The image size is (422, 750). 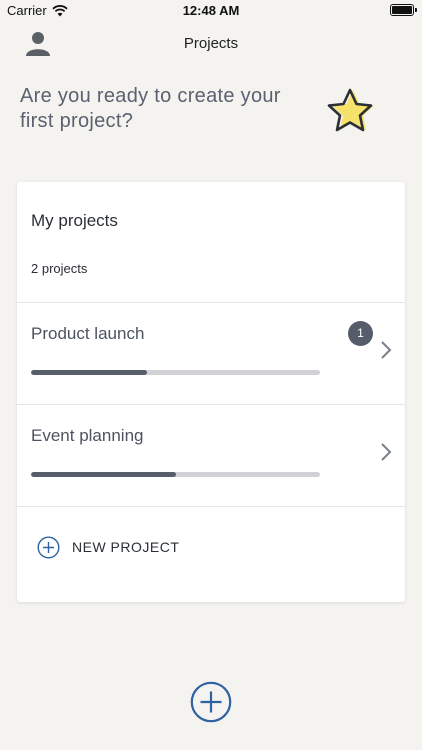 I want to click on notification-badge: 1, so click(x=360, y=333).